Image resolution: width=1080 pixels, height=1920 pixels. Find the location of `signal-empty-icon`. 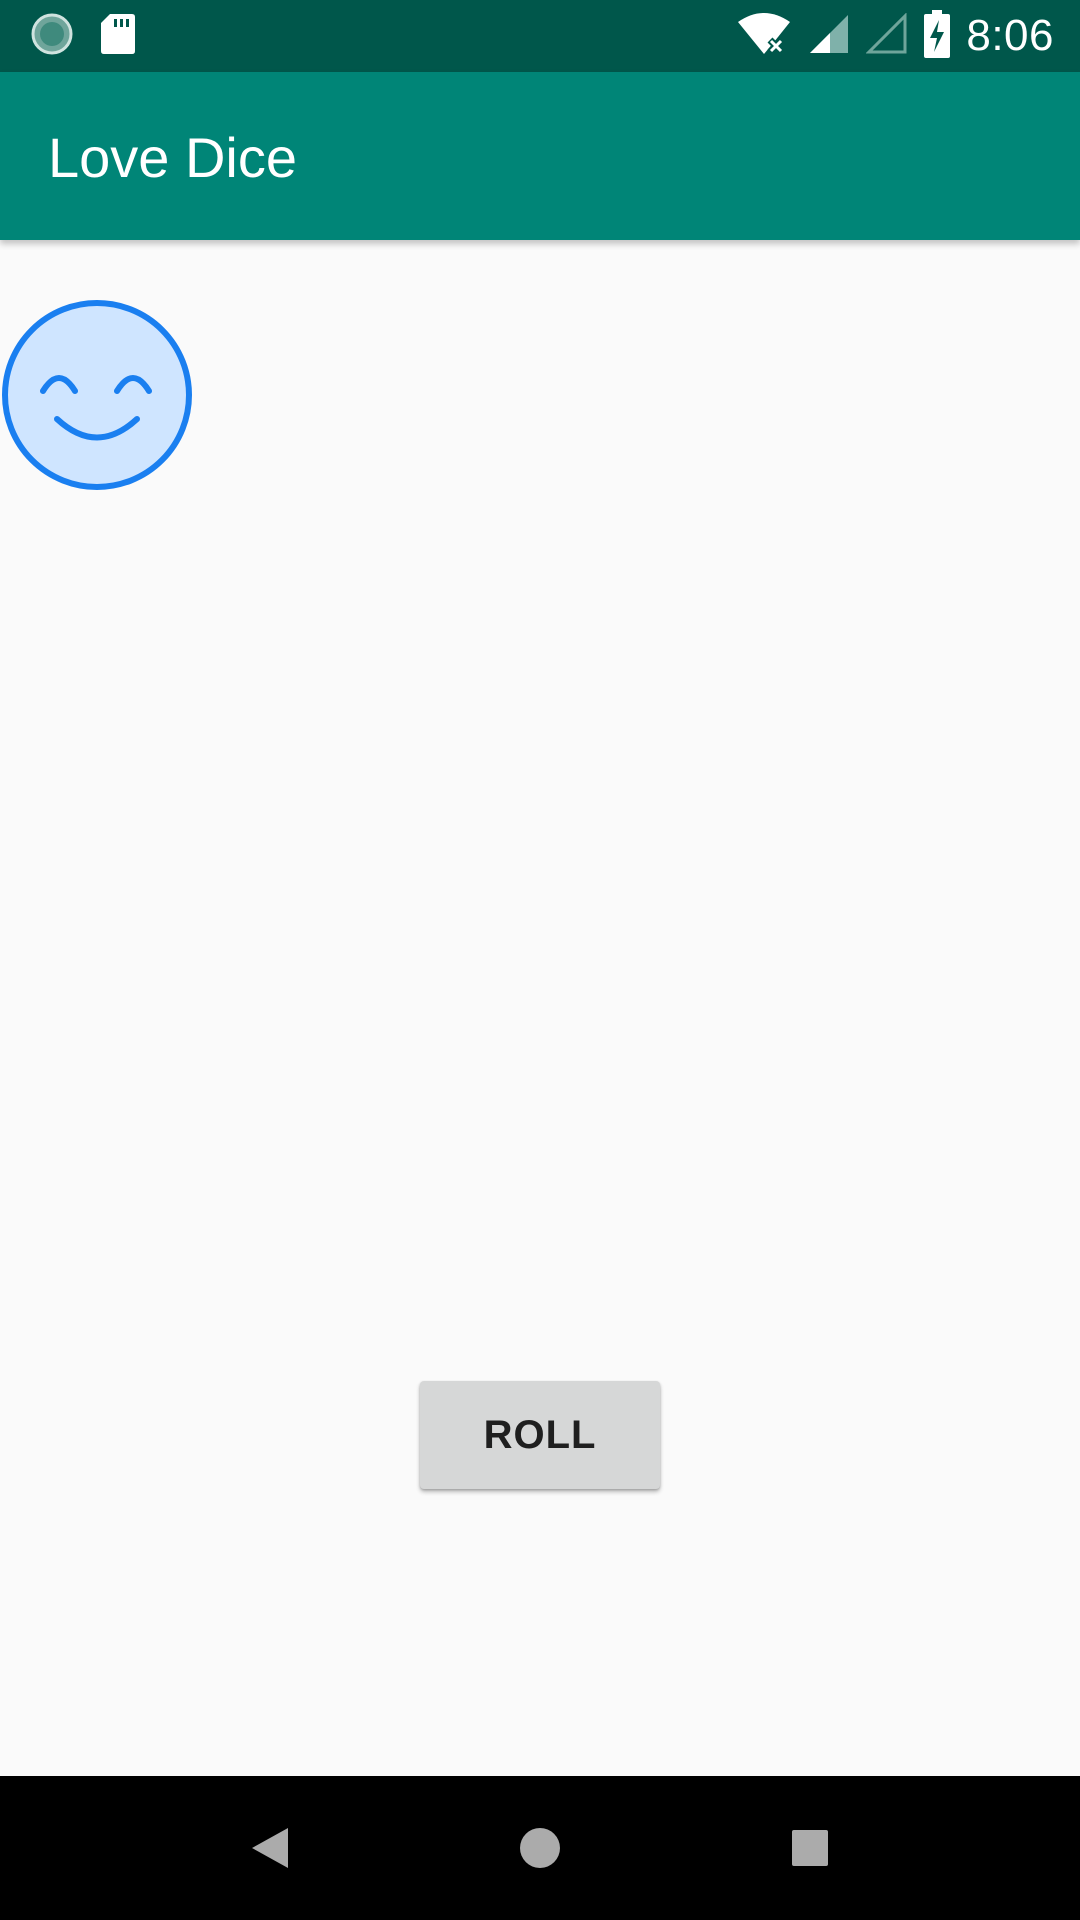

signal-empty-icon is located at coordinates (886, 35).